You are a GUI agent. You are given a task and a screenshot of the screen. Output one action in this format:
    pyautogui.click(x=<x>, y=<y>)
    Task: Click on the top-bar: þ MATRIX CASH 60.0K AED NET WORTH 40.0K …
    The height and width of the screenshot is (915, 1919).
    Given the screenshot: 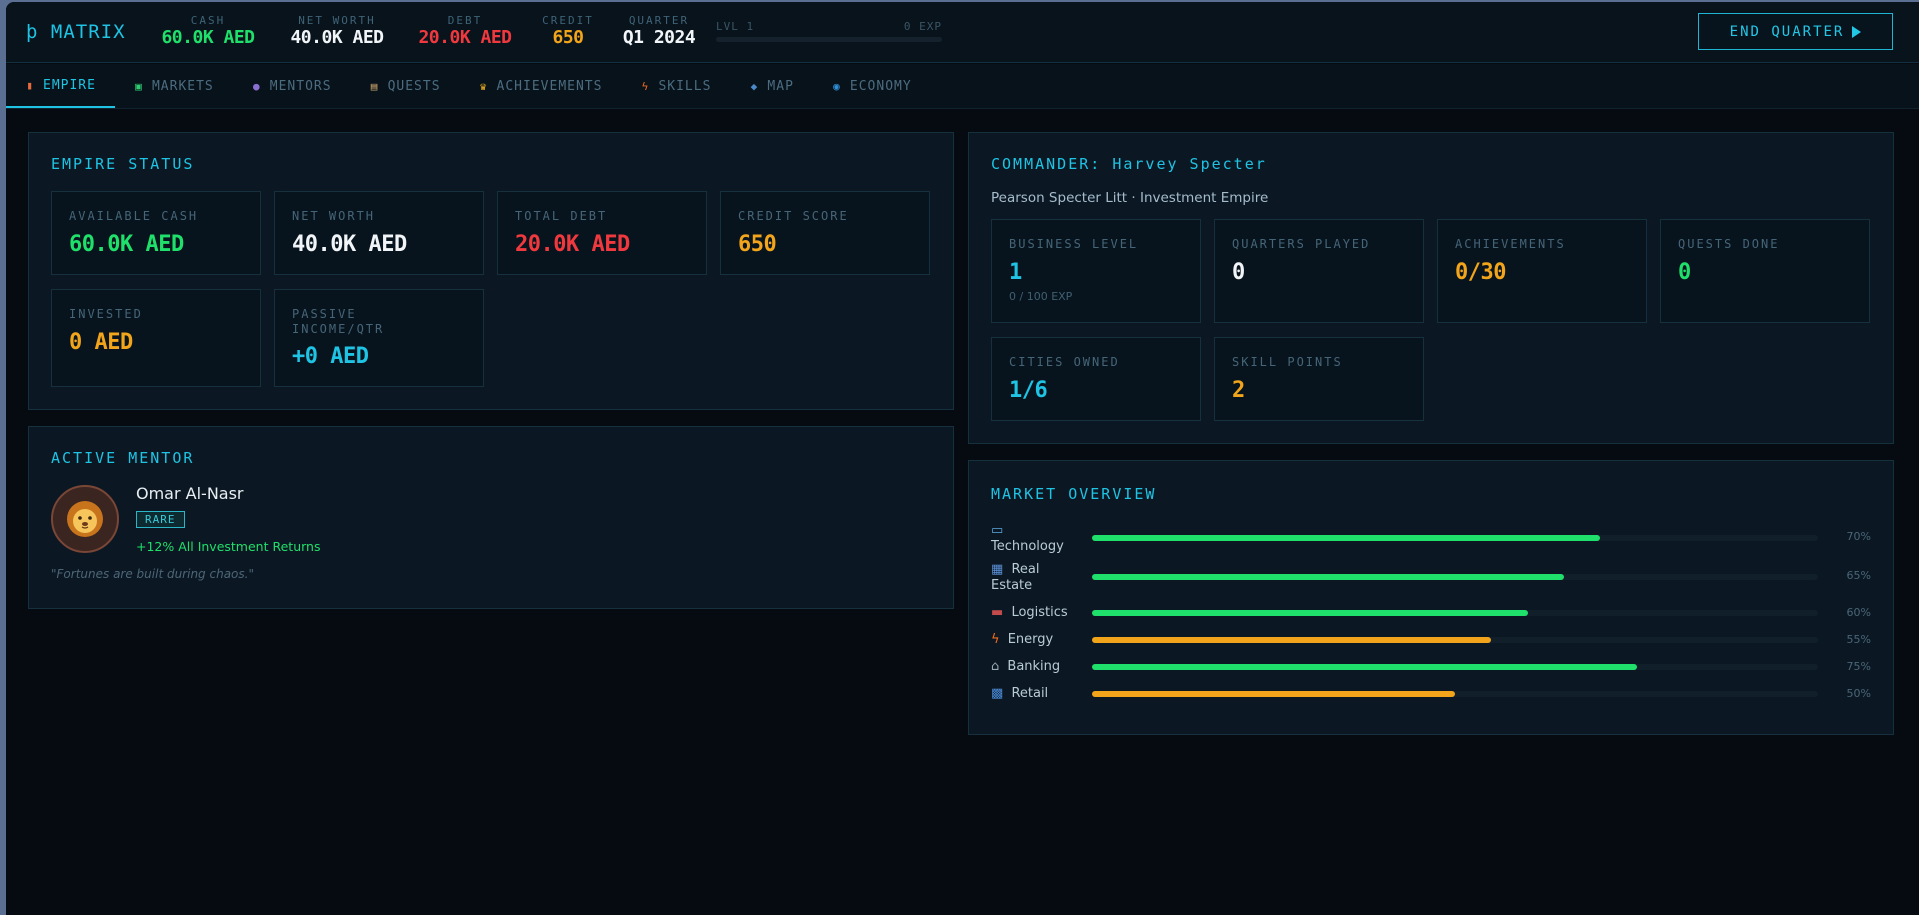 What is the action you would take?
    pyautogui.click(x=962, y=32)
    